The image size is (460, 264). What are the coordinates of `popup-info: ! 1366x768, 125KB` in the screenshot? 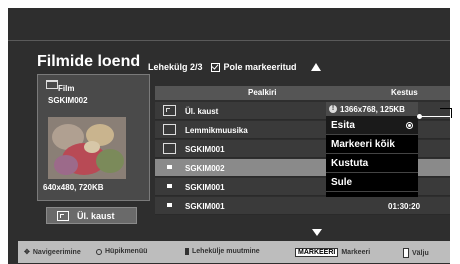 It's located at (372, 109).